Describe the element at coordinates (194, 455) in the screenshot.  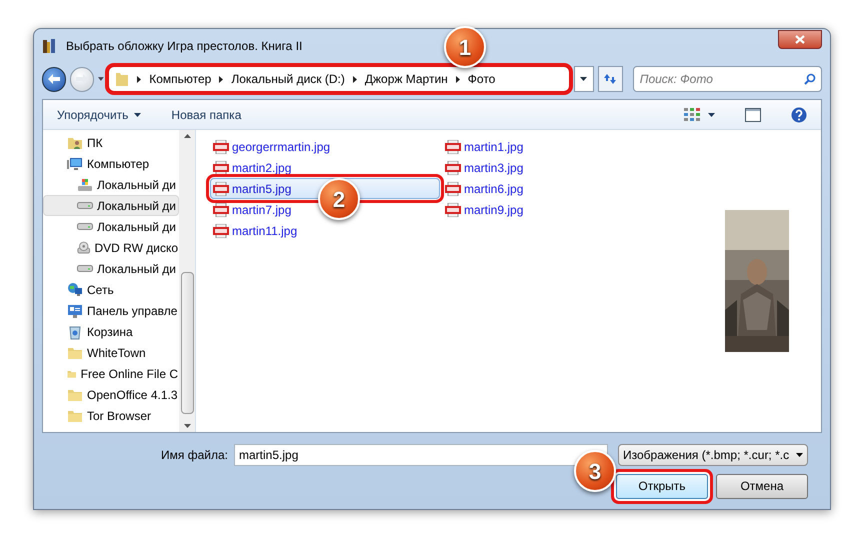
I see `field-label: Имя файла:` at that location.